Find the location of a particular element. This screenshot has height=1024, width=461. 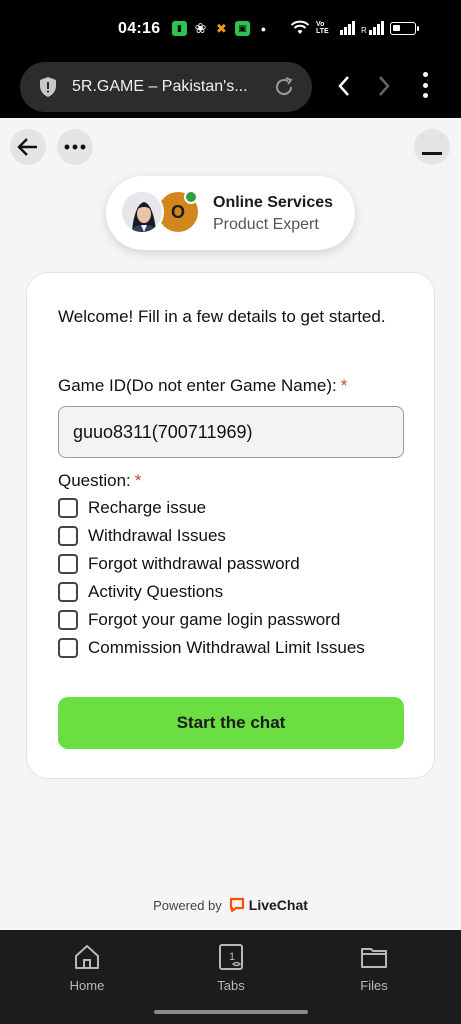

question-label-text: Question: is located at coordinates (94, 480).